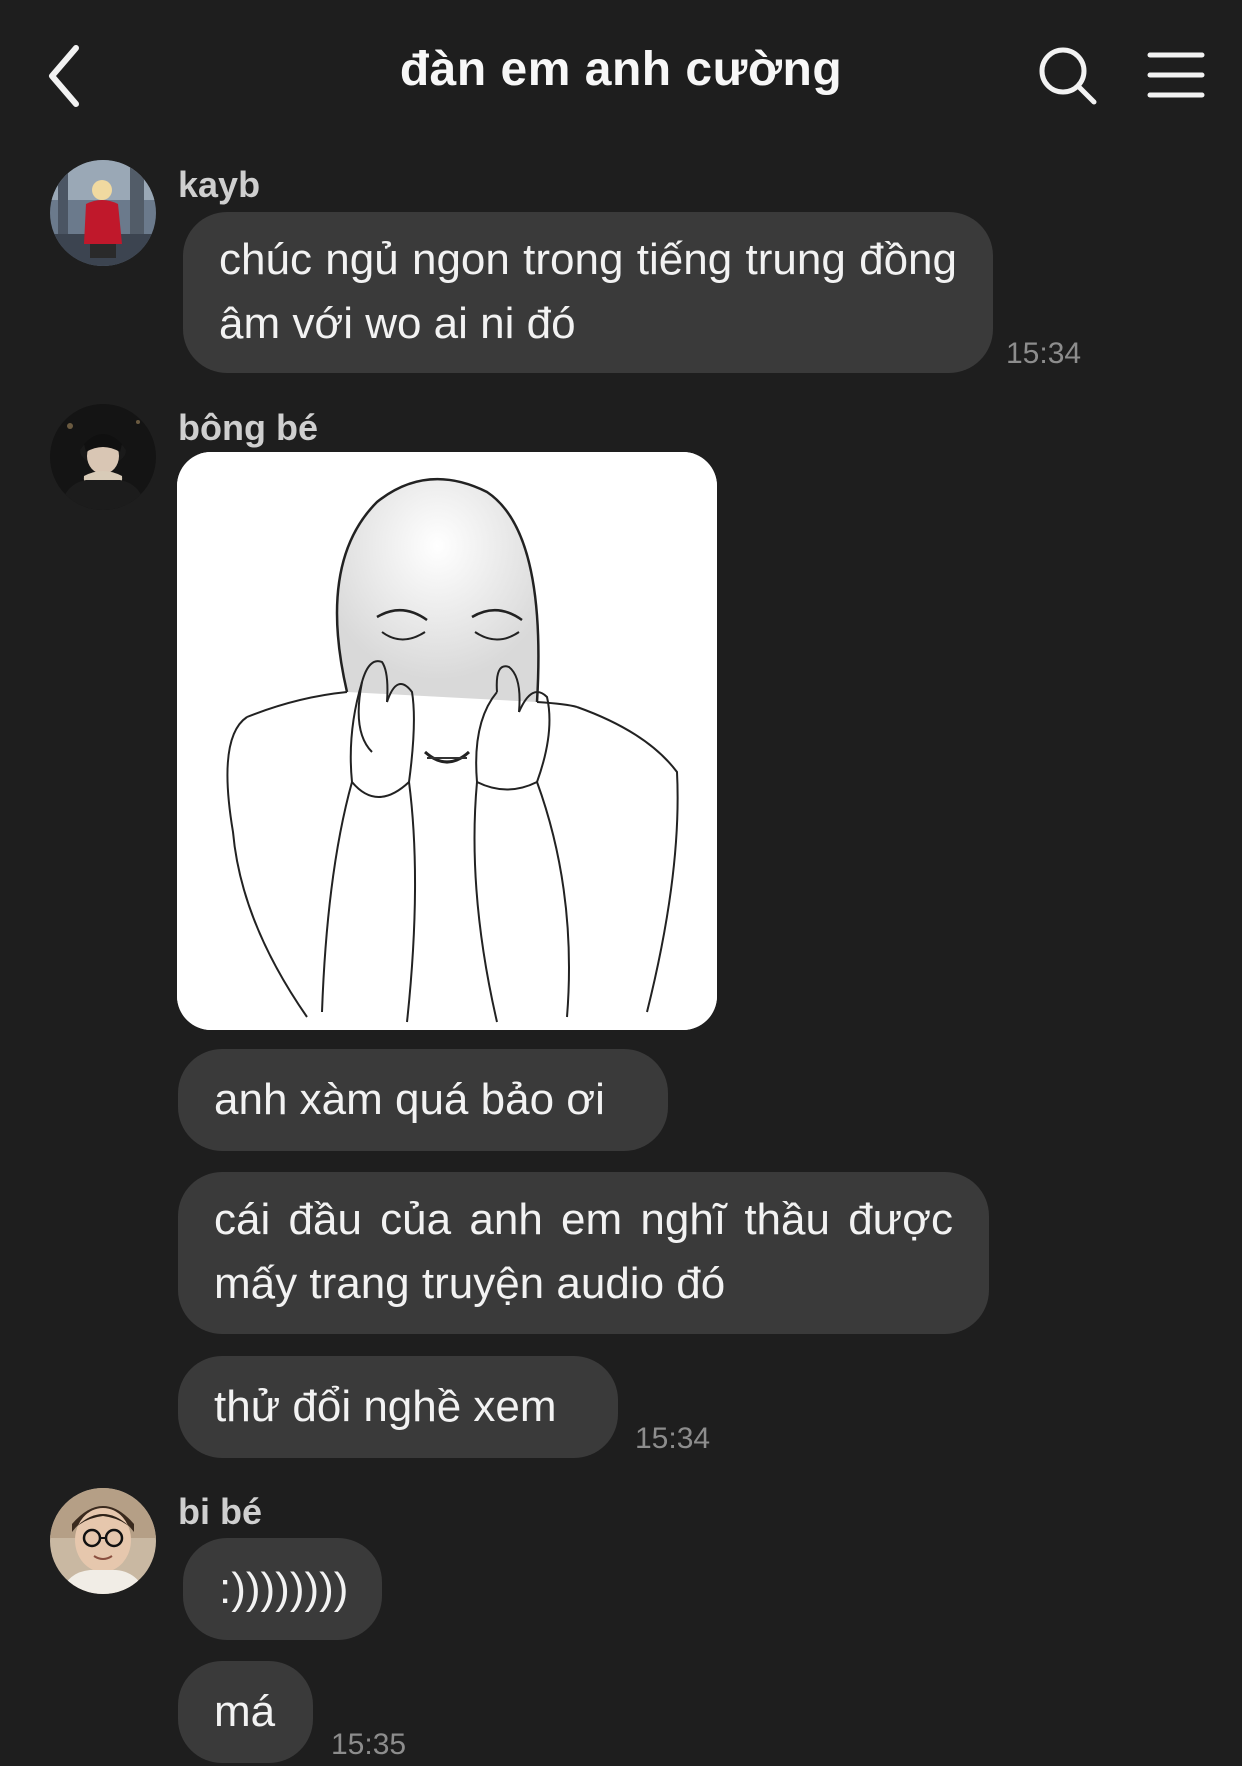 The image size is (1242, 1766). I want to click on chat-header: đàn em anh cường, so click(621, 75).